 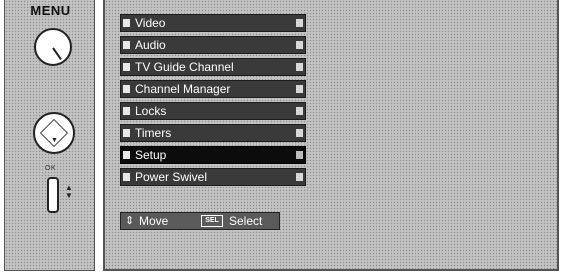 I want to click on menu-item-label: Audio, so click(x=150, y=45).